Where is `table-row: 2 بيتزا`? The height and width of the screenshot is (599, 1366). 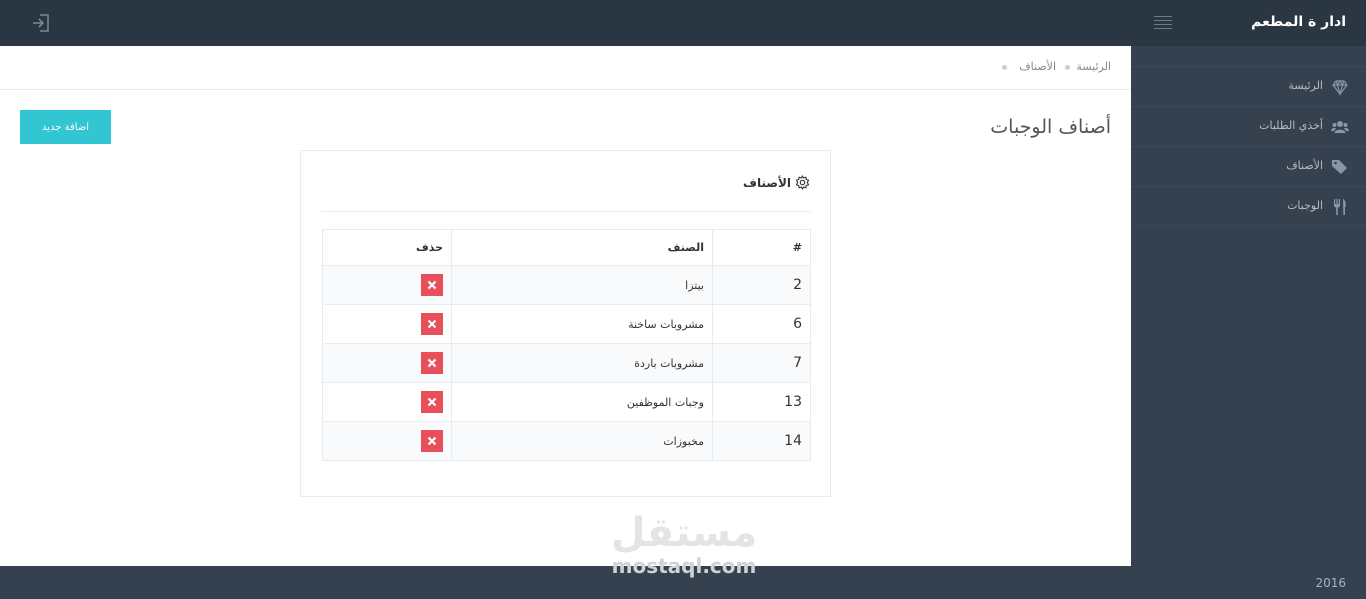 table-row: 2 بيتزا is located at coordinates (566, 285).